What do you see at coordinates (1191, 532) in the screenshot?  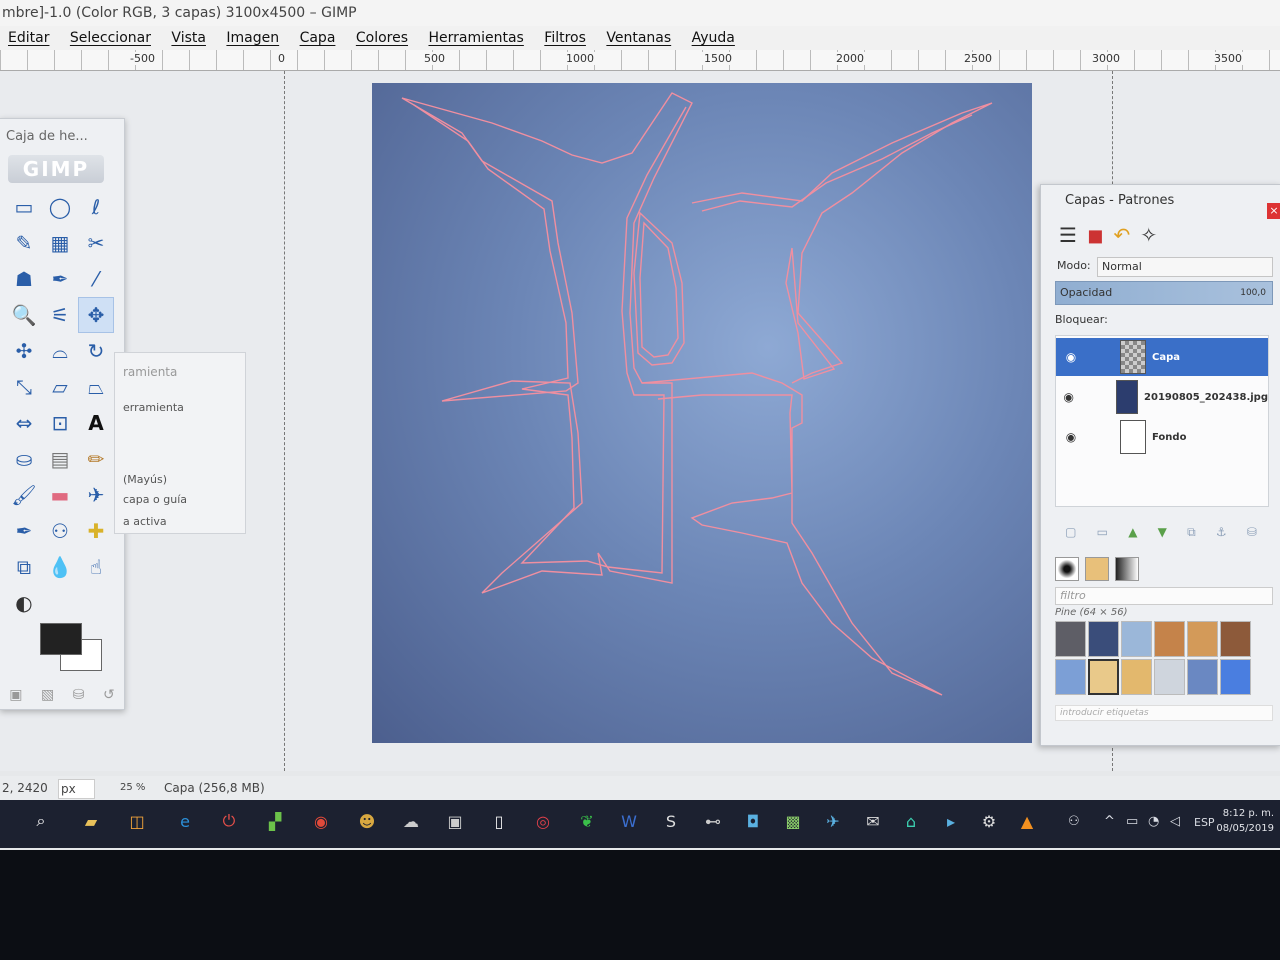 I see `duplicate-layer-icon: ⧉` at bounding box center [1191, 532].